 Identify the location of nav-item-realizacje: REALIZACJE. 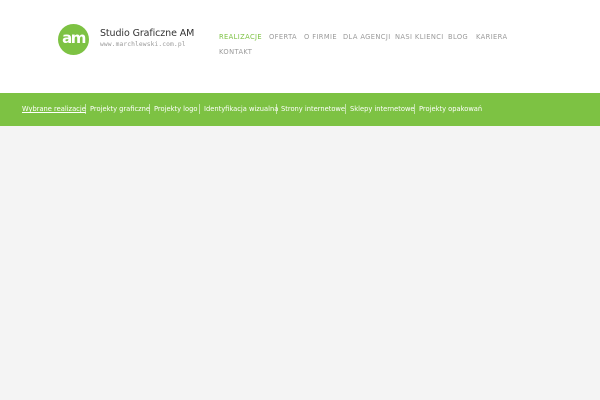
(240, 37).